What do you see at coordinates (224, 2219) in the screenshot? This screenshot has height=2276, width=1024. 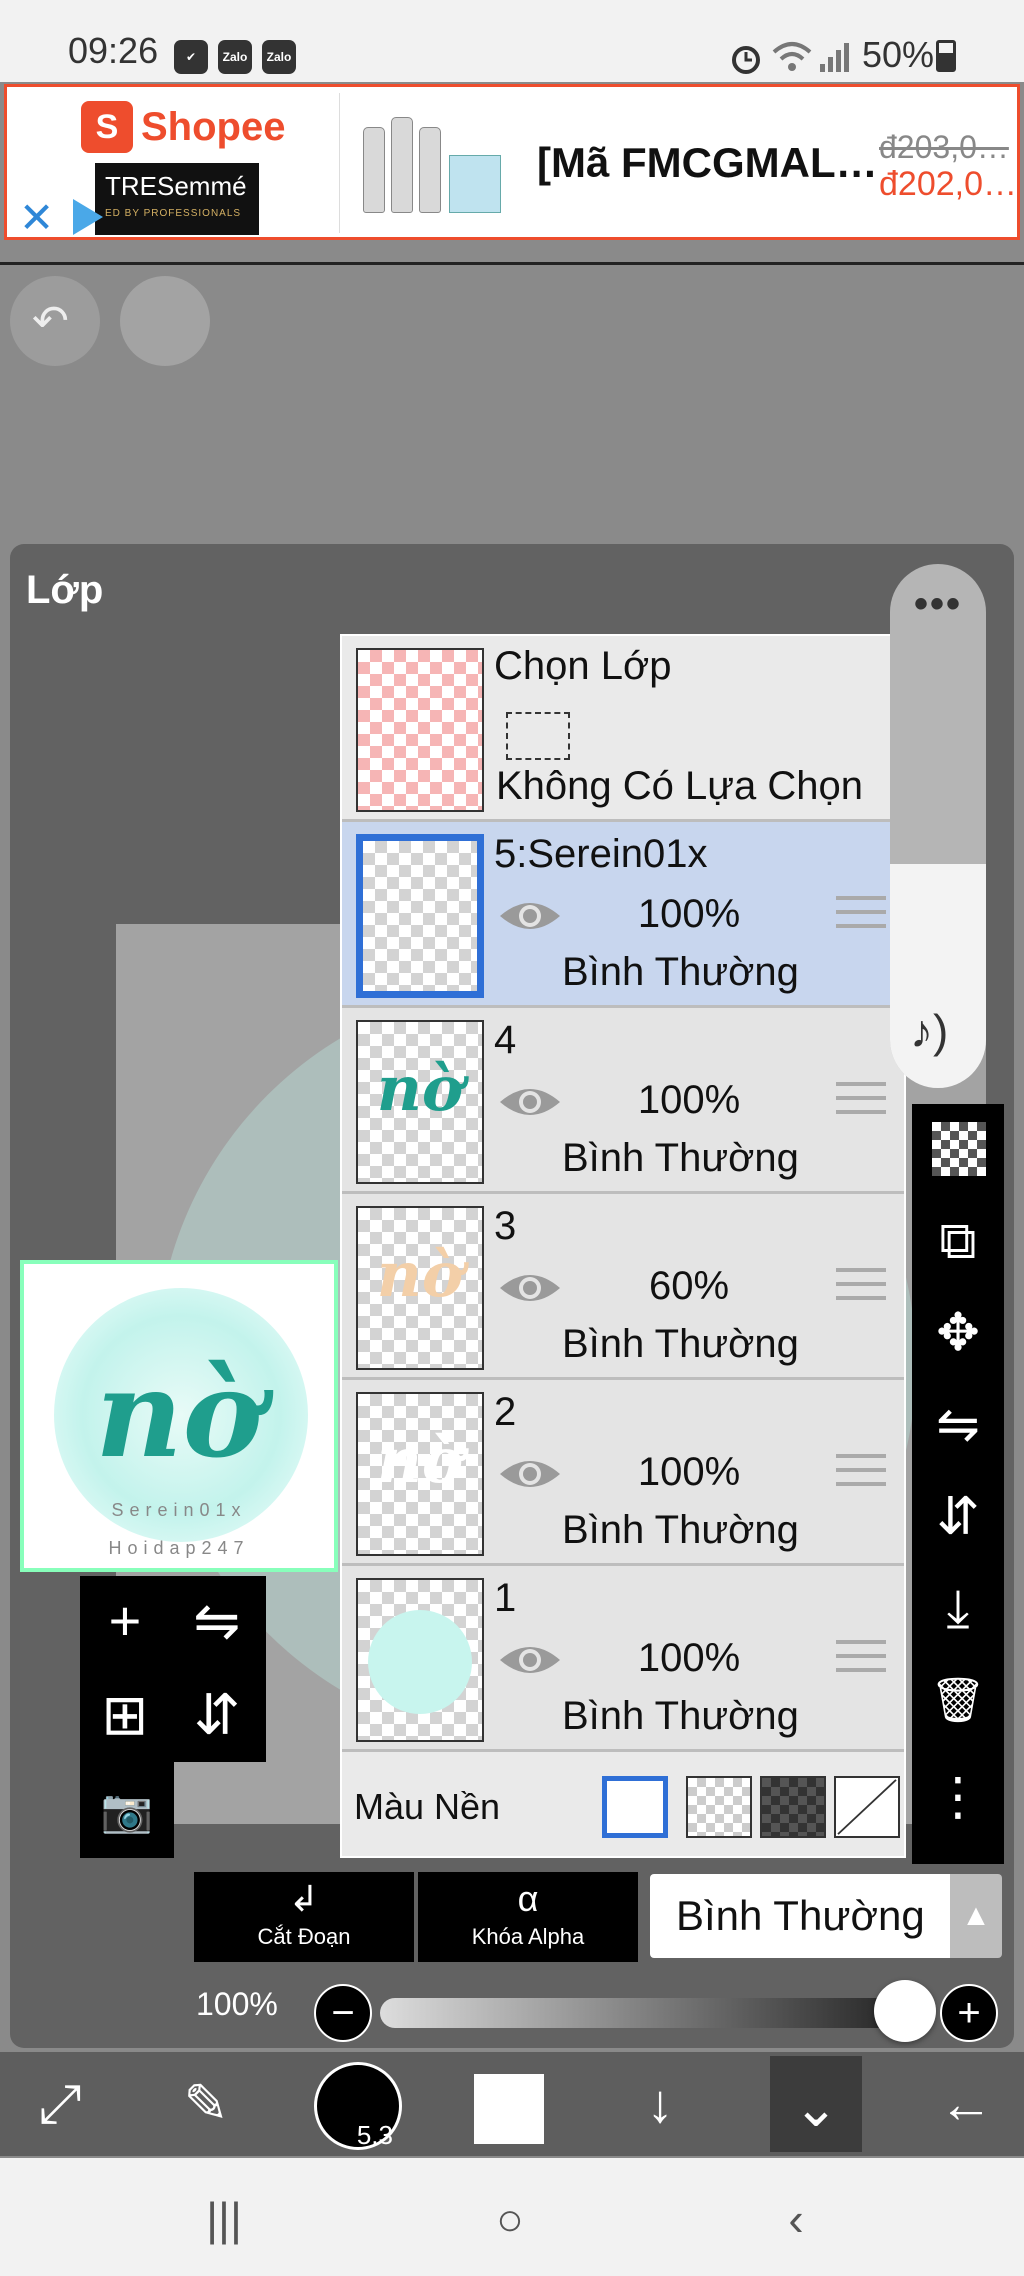 I see `recent-apps-icon: |||` at bounding box center [224, 2219].